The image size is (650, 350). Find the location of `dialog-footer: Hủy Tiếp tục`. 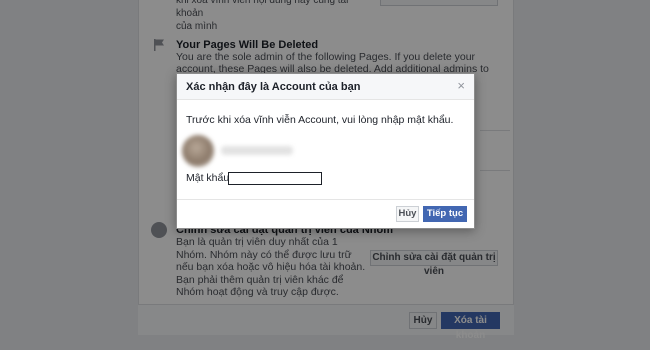

dialog-footer: Hủy Tiếp tục is located at coordinates (325, 213).